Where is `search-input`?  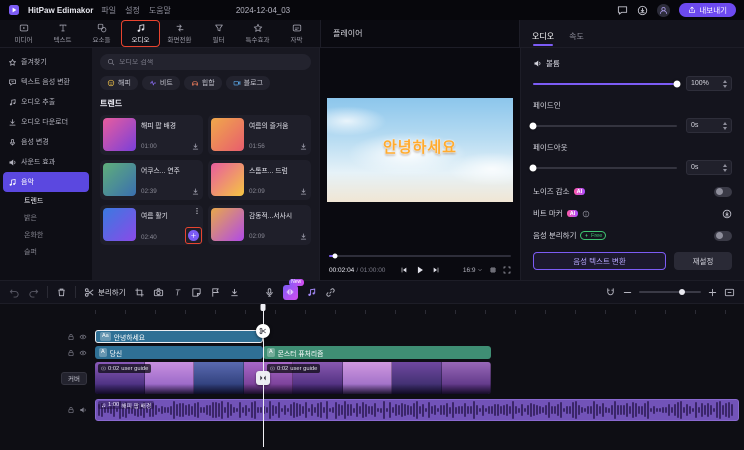 search-input is located at coordinates (211, 62).